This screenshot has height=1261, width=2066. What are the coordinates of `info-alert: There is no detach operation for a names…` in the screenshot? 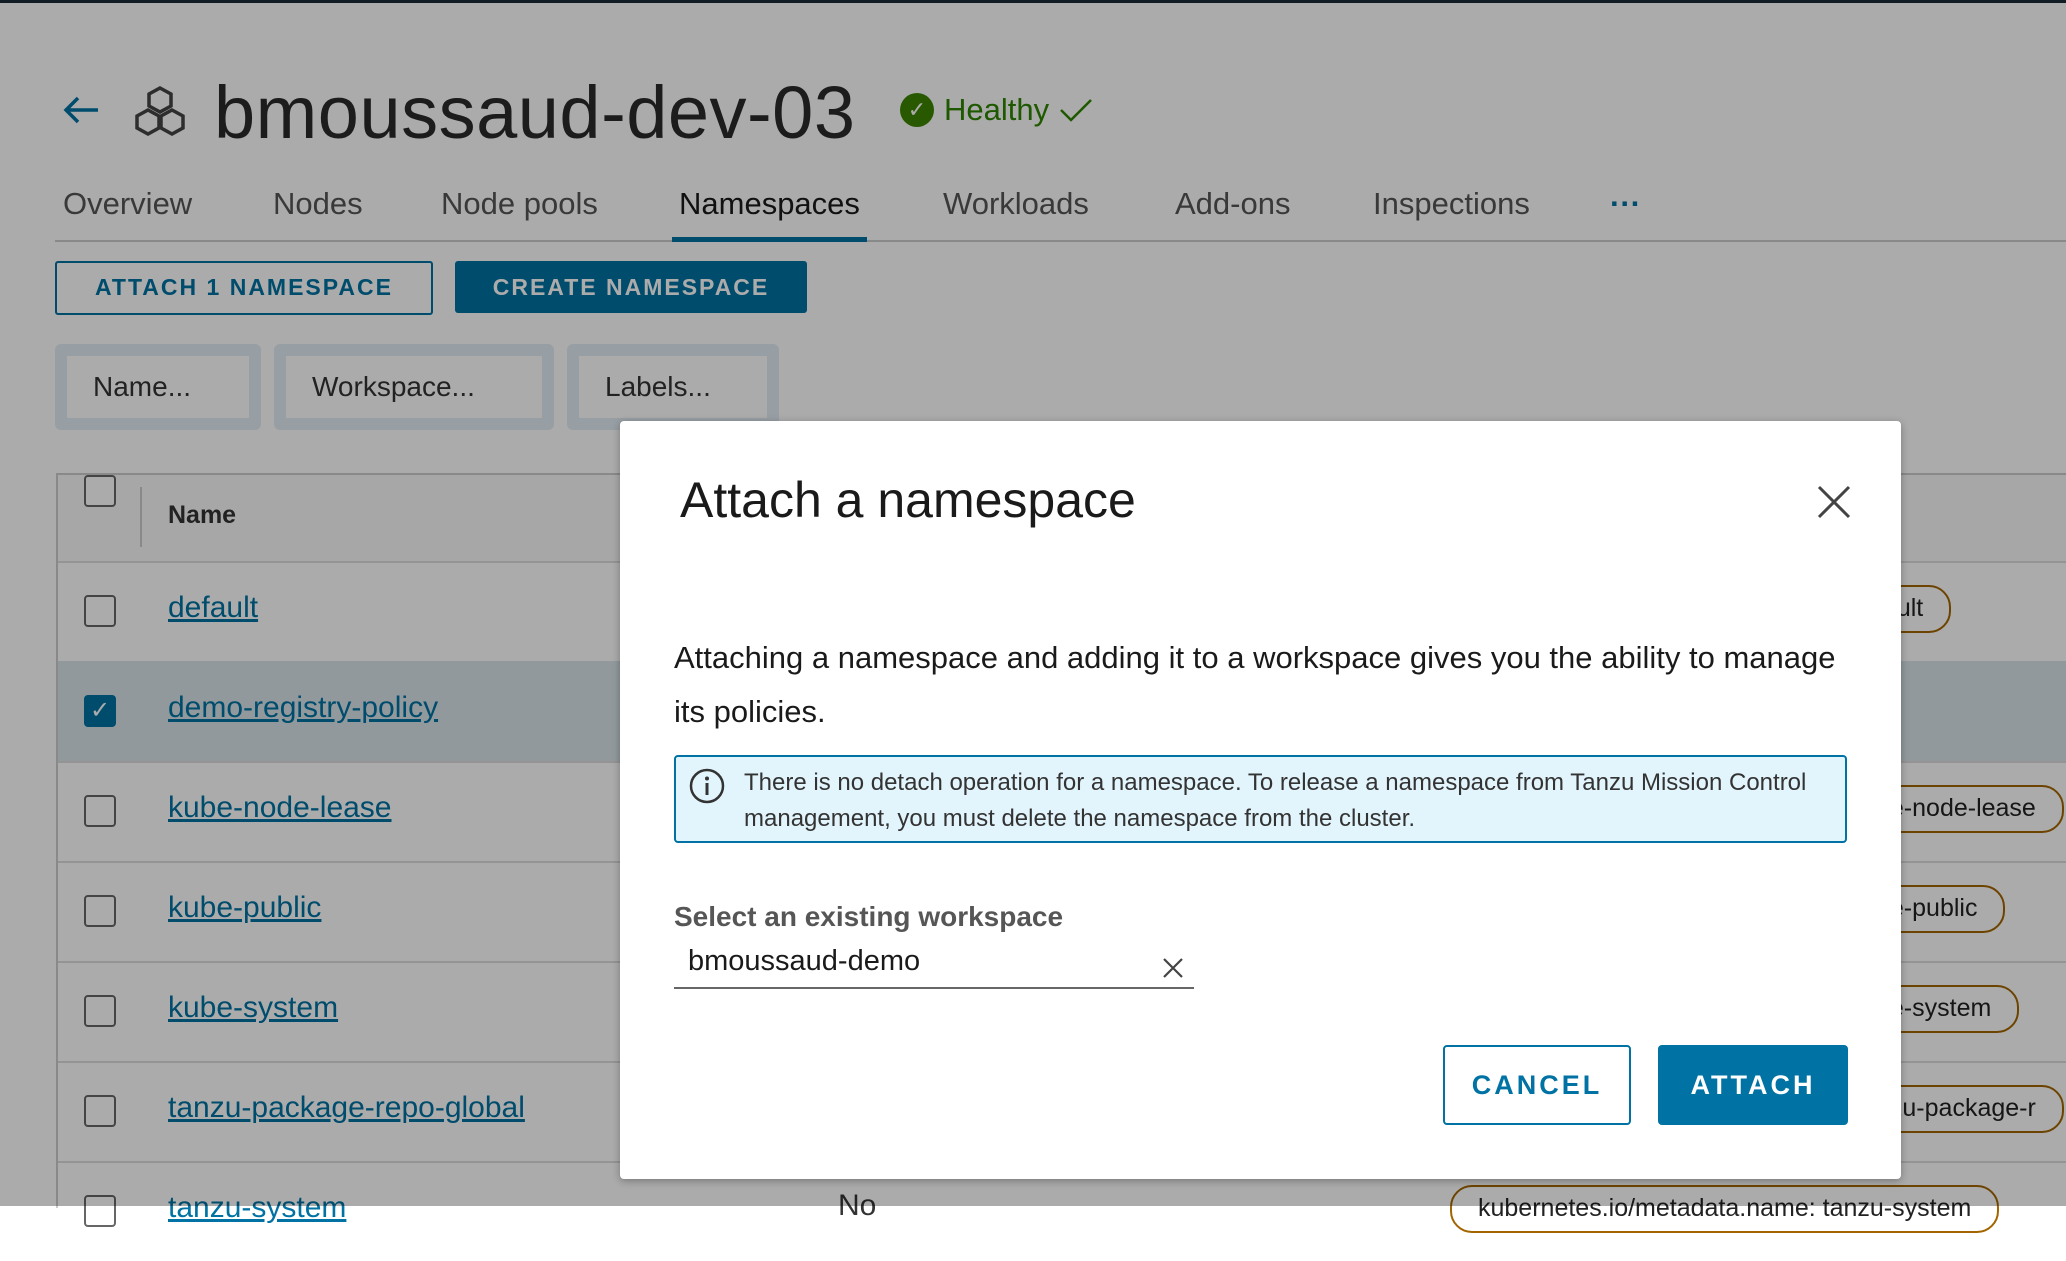 It's located at (1260, 799).